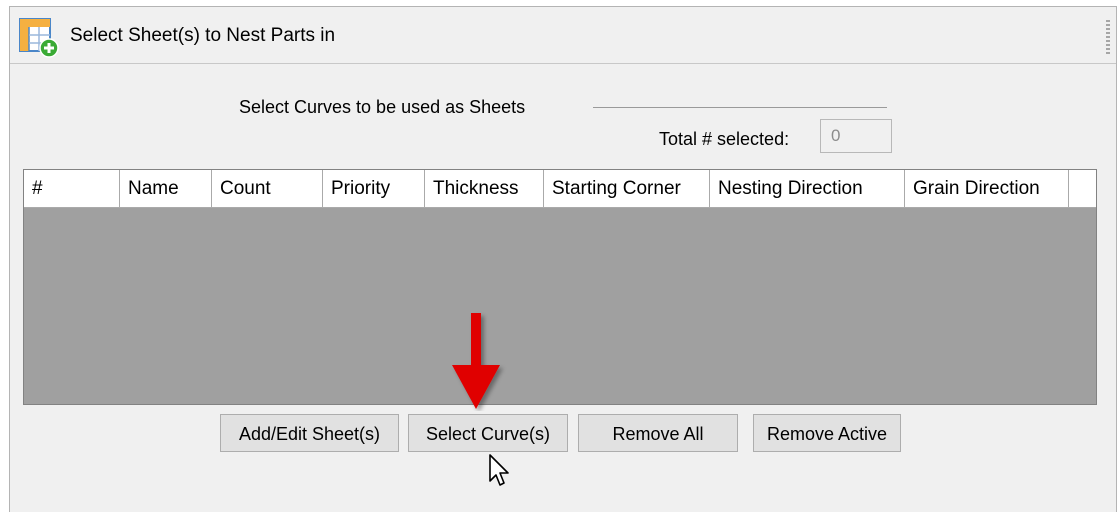 The width and height of the screenshot is (1119, 512). What do you see at coordinates (476, 361) in the screenshot?
I see `red-down-arrow-icon` at bounding box center [476, 361].